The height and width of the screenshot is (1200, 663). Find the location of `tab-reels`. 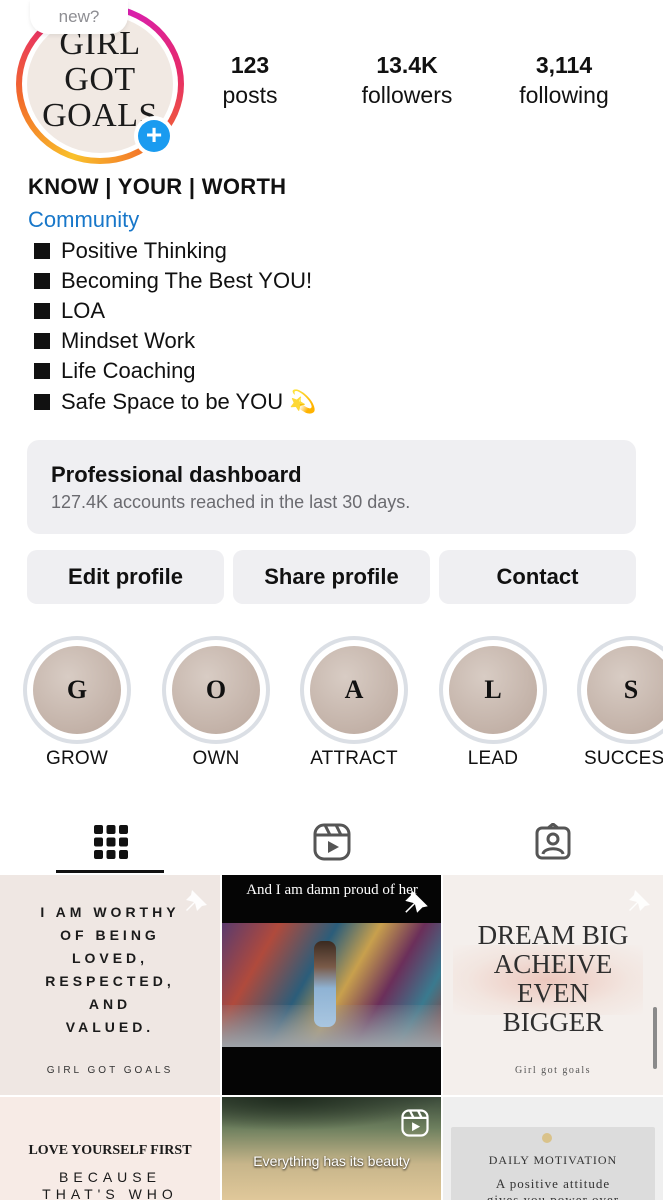

tab-reels is located at coordinates (331, 842).